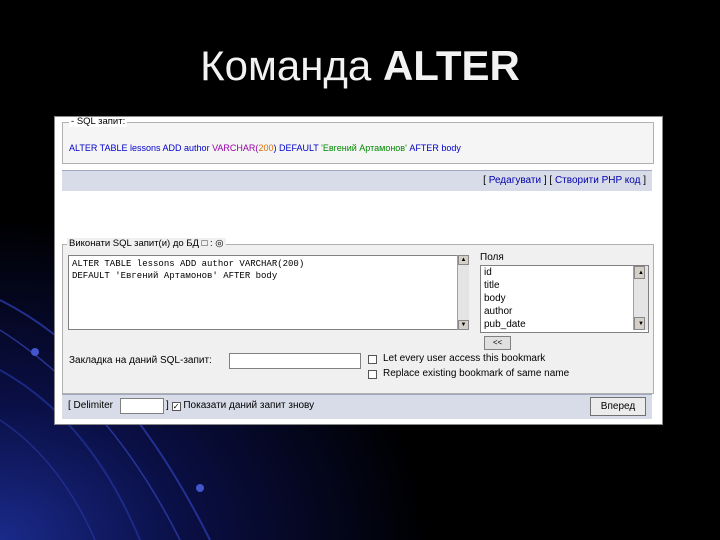  I want to click on sql-part: VARCHAR(, so click(235, 148).